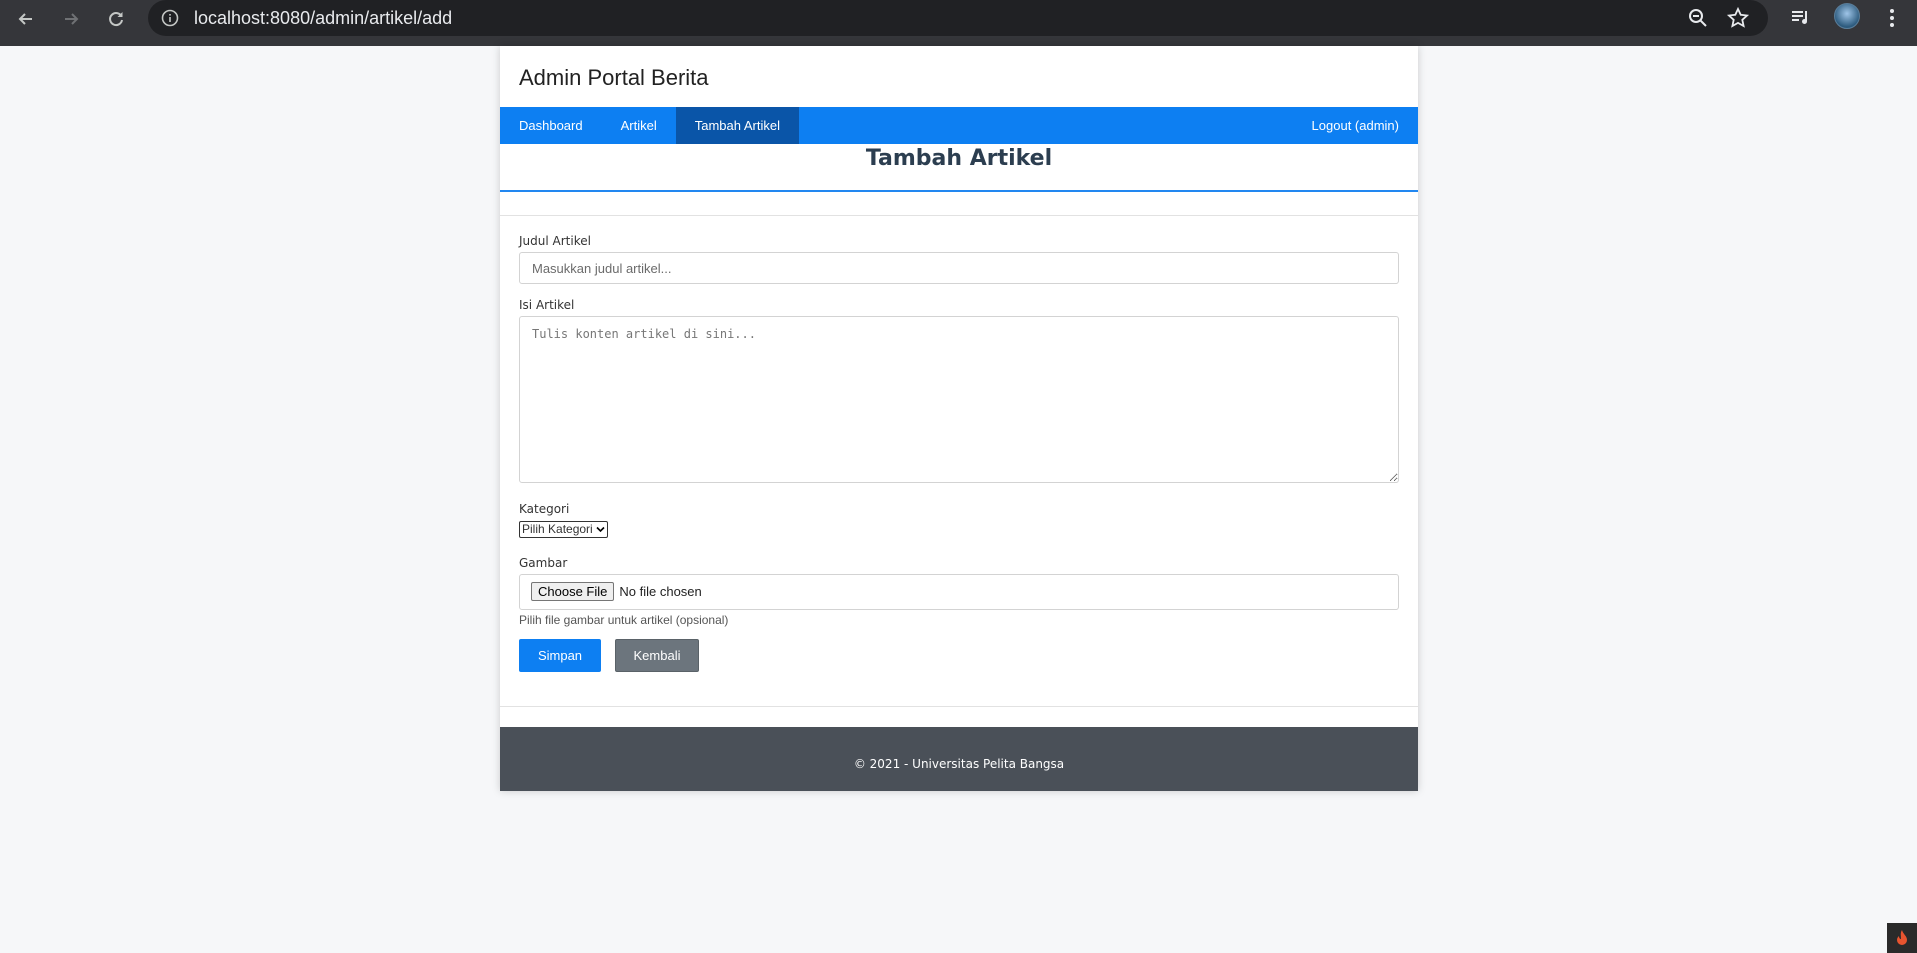  What do you see at coordinates (323, 18) in the screenshot?
I see `url-text: localhost:8080/admin/artikel/add` at bounding box center [323, 18].